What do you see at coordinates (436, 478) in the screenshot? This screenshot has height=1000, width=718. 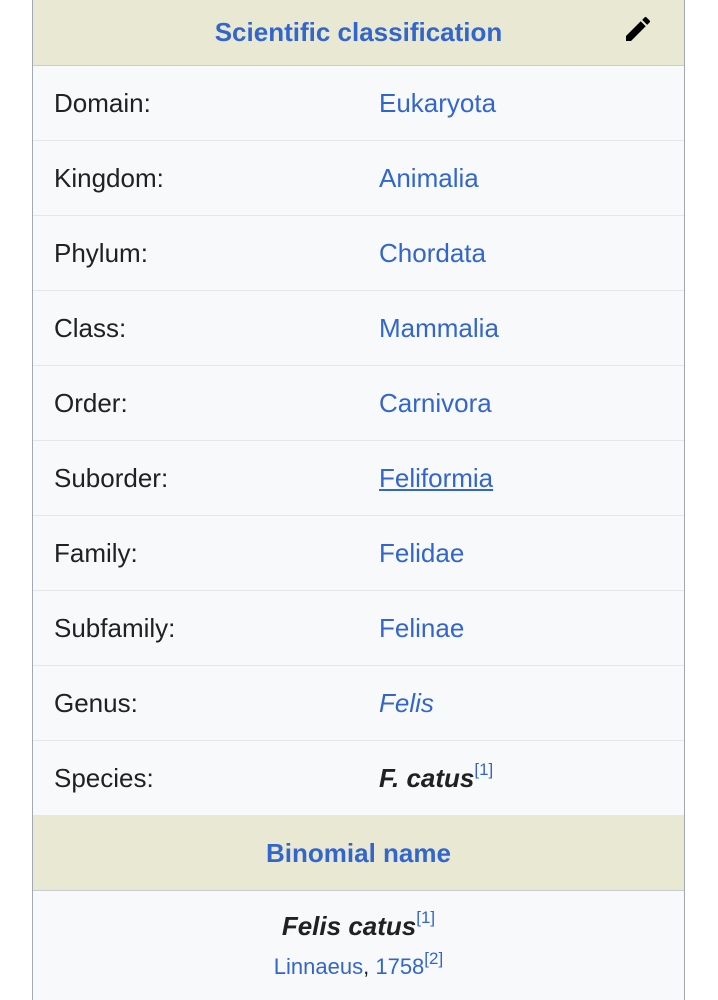 I see `rank-value-link: Feliformia` at bounding box center [436, 478].